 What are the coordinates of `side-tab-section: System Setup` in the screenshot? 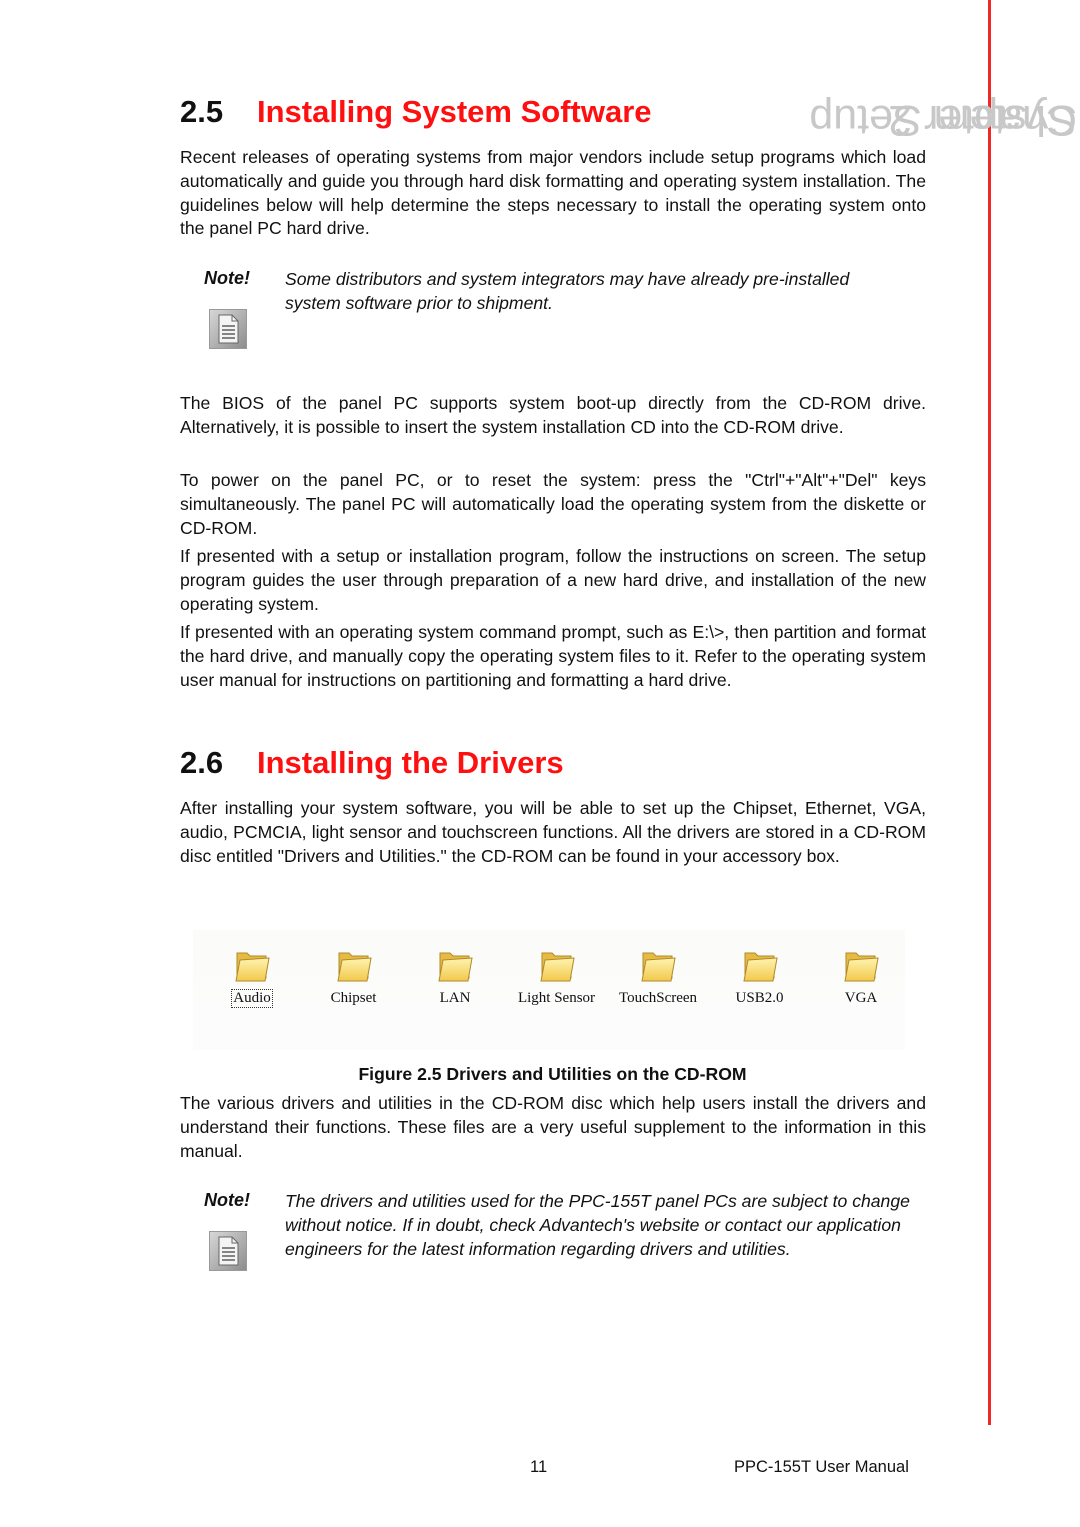 It's located at (943, 120).